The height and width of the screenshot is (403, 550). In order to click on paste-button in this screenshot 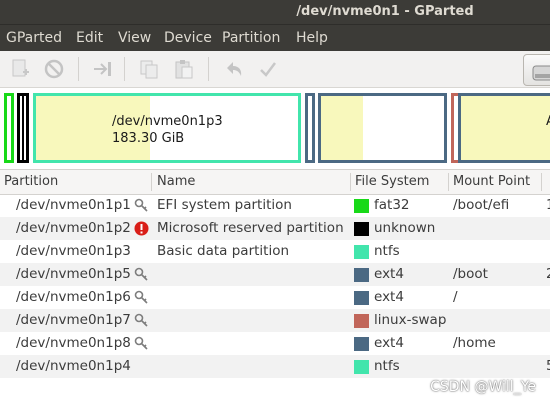, I will do `click(184, 69)`.